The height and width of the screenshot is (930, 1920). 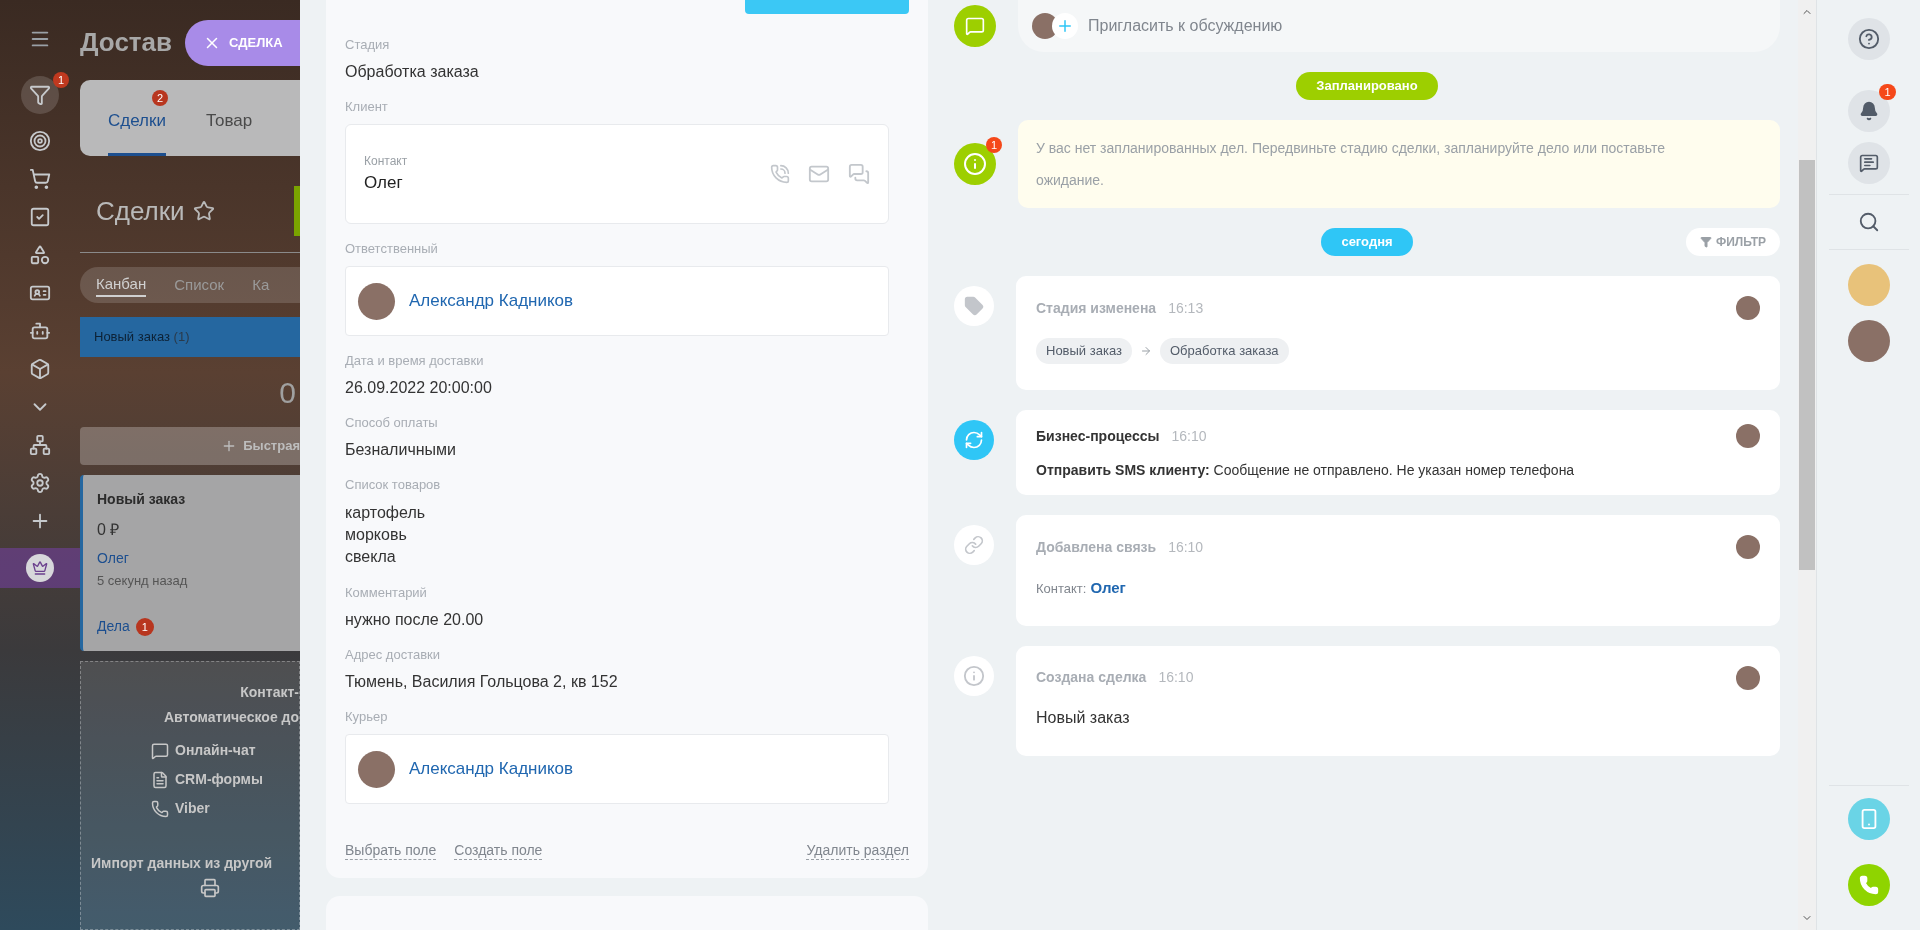 I want to click on printer-icon, so click(x=210, y=888).